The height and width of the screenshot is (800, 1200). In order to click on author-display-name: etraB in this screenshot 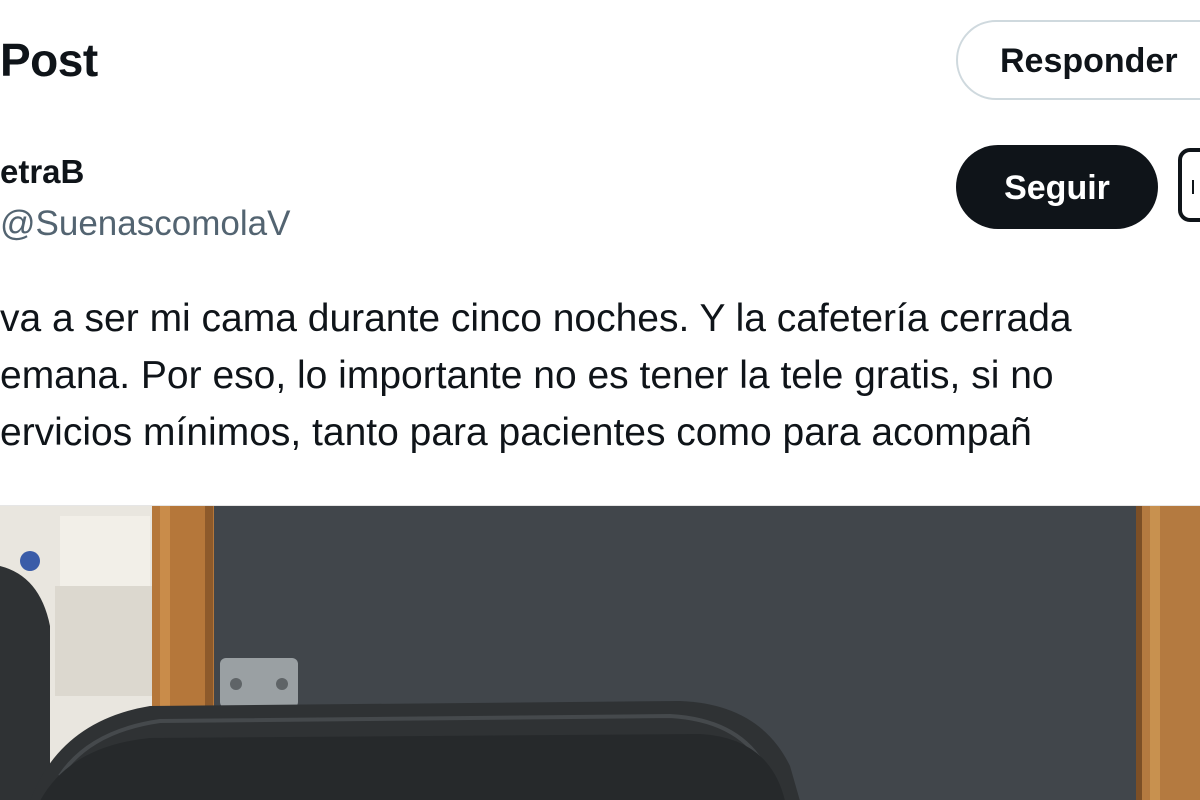, I will do `click(42, 172)`.